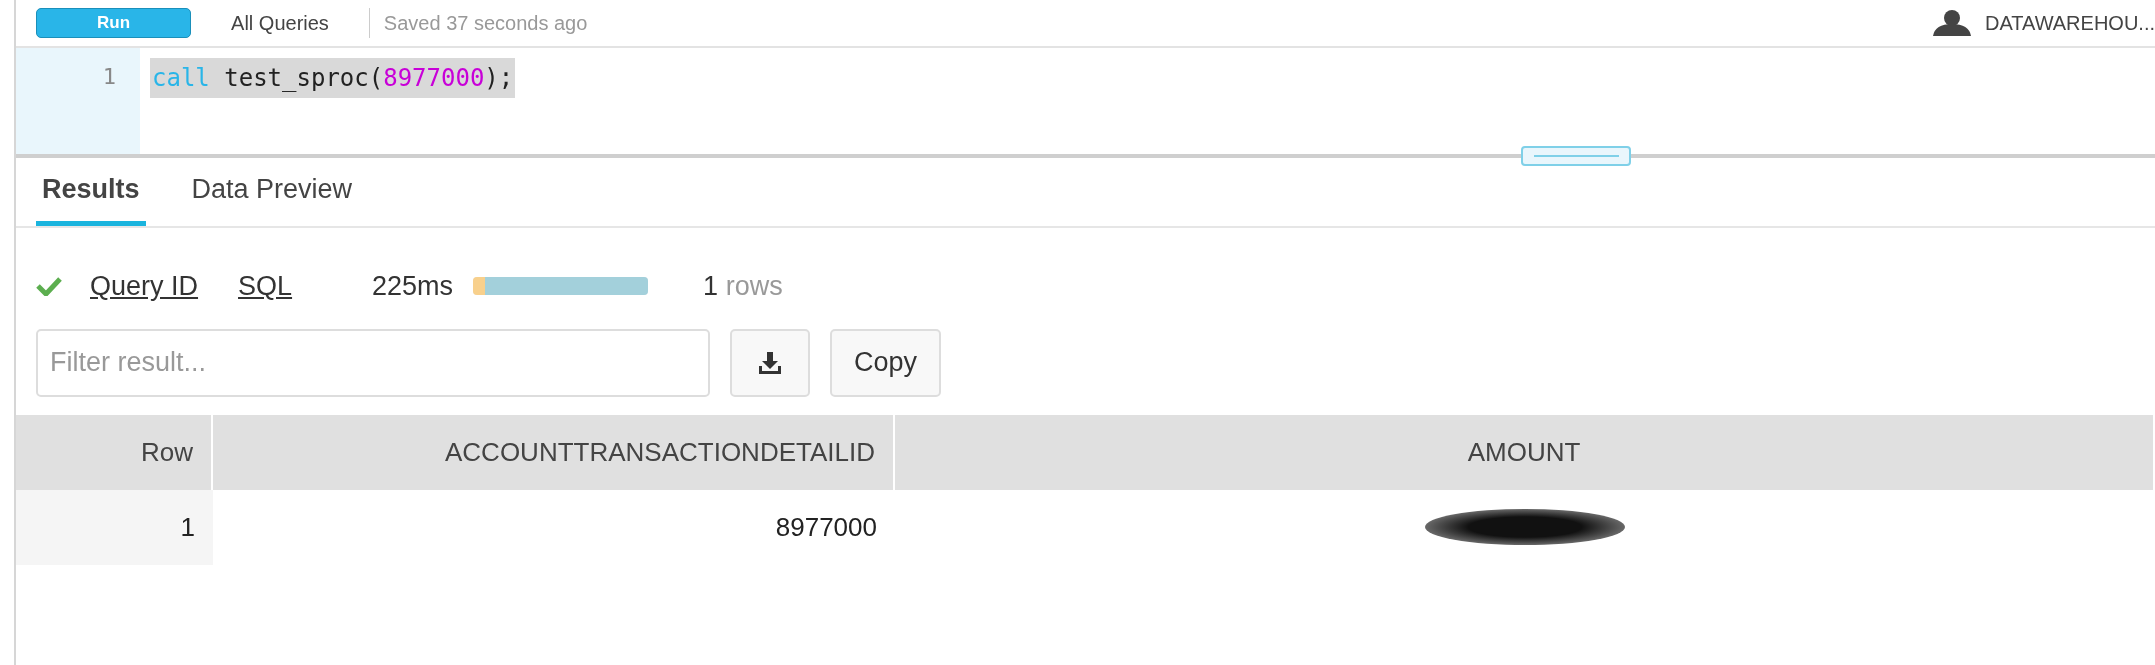 Image resolution: width=2155 pixels, height=665 pixels. What do you see at coordinates (1576, 156) in the screenshot?
I see `resize-handle` at bounding box center [1576, 156].